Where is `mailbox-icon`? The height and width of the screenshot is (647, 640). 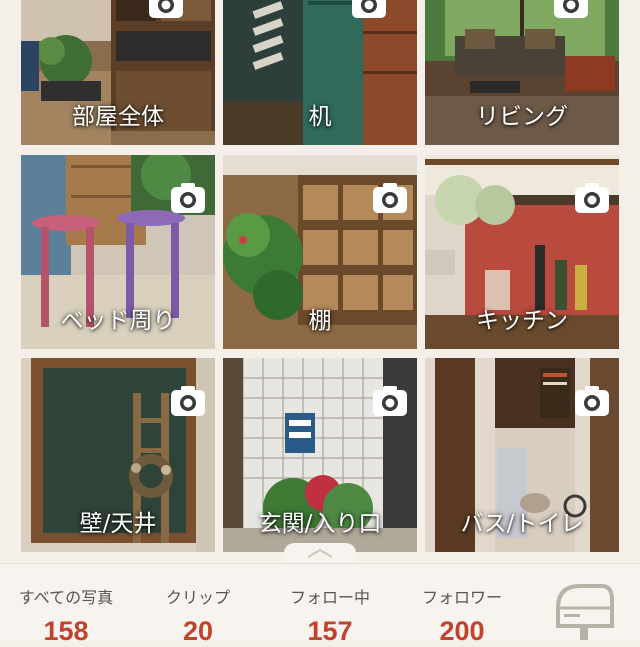 mailbox-icon is located at coordinates (583, 609).